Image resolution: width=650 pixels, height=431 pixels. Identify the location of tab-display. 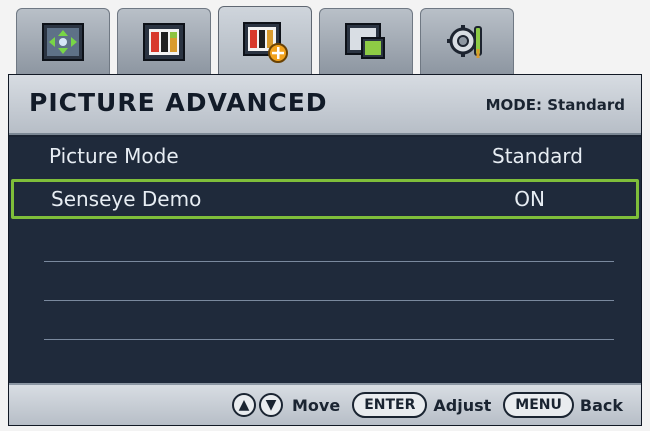
(63, 41).